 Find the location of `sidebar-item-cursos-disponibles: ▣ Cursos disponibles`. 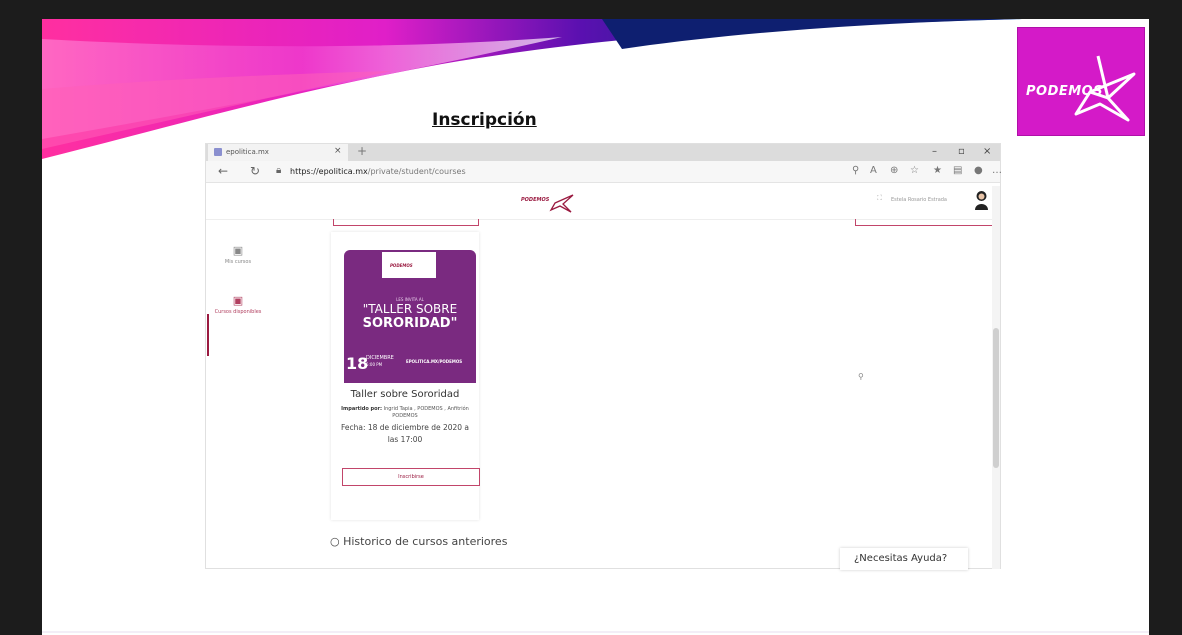

sidebar-item-cursos-disponibles: ▣ Cursos disponibles is located at coordinates (238, 304).